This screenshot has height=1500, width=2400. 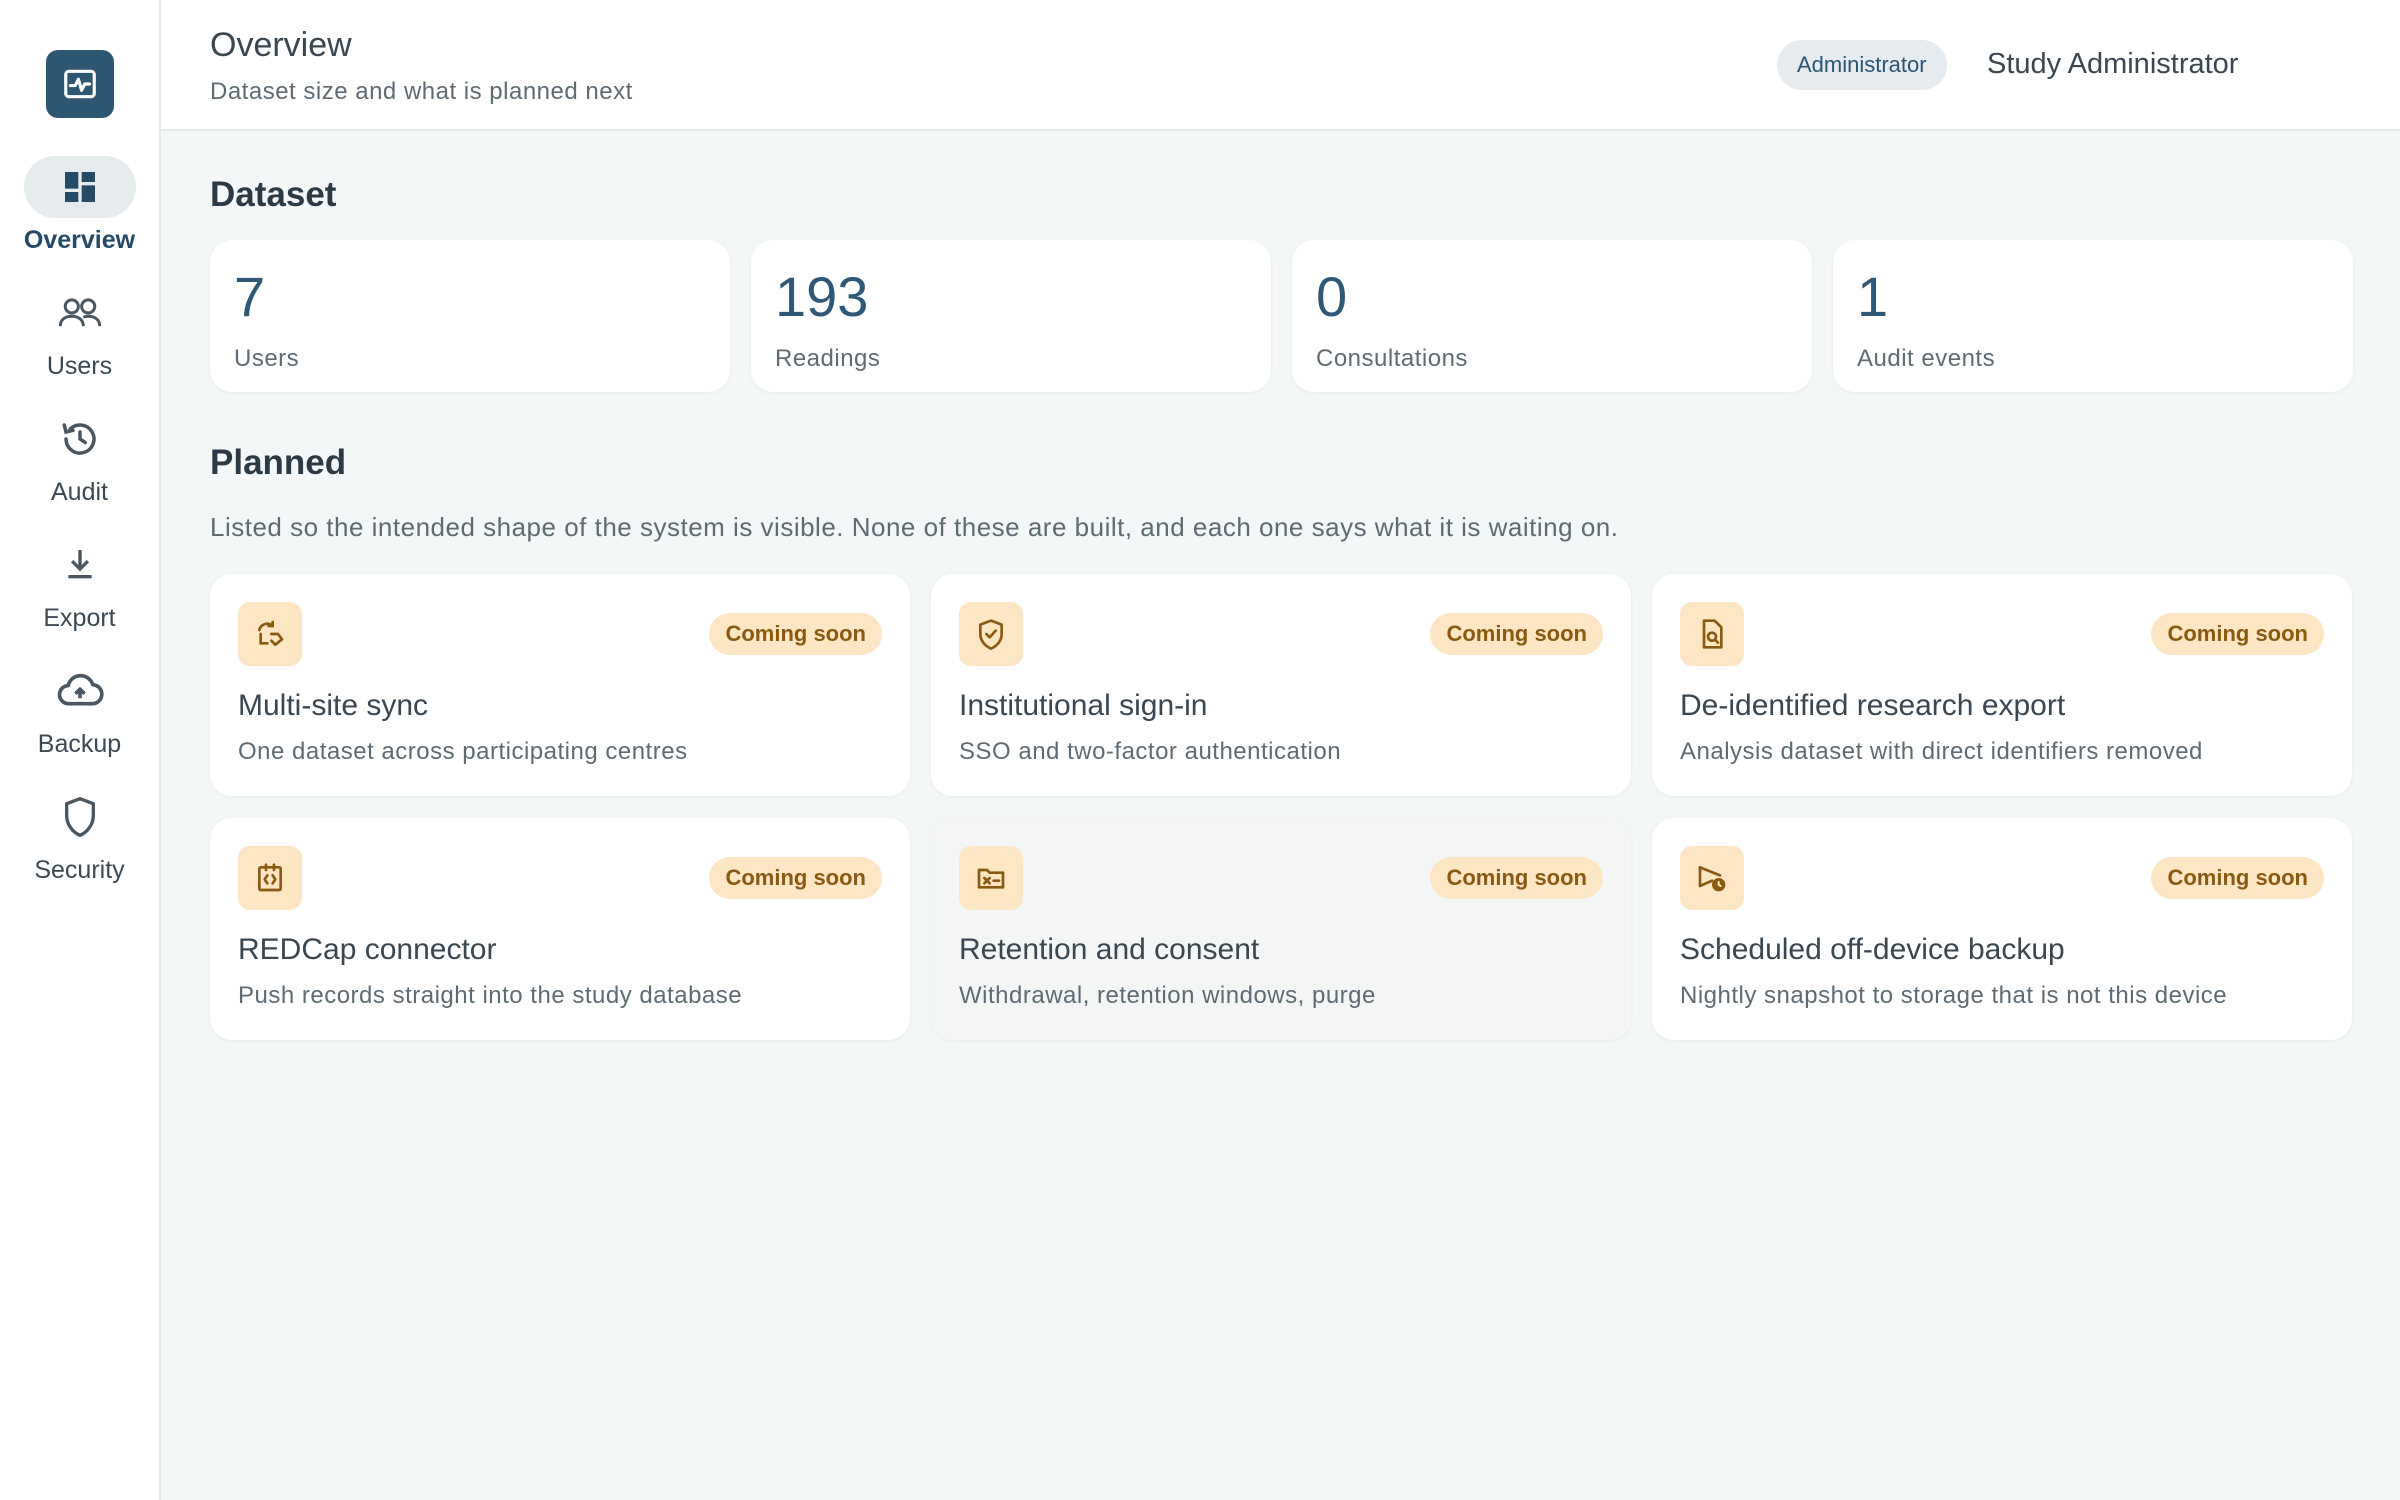 What do you see at coordinates (79, 597) in the screenshot?
I see `sidebar-item-export: Export` at bounding box center [79, 597].